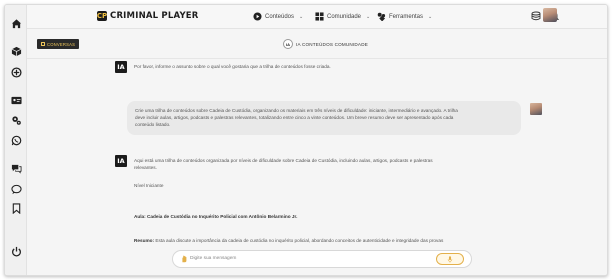 This screenshot has width=614, height=280. Describe the element at coordinates (16, 251) in the screenshot. I see `power-icon` at that location.